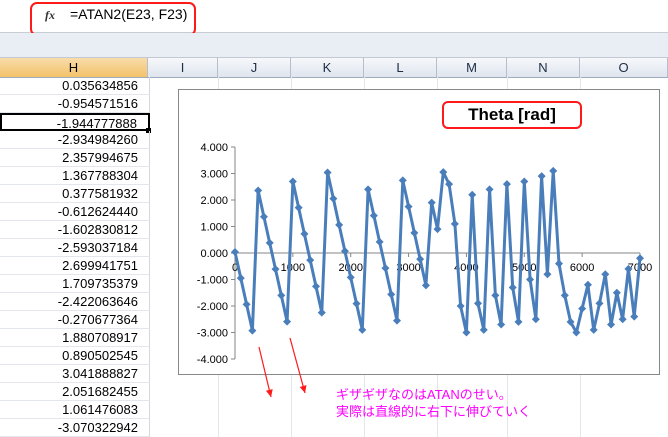 The width and height of the screenshot is (668, 437). I want to click on red-arrow-1-head, so click(269, 393).